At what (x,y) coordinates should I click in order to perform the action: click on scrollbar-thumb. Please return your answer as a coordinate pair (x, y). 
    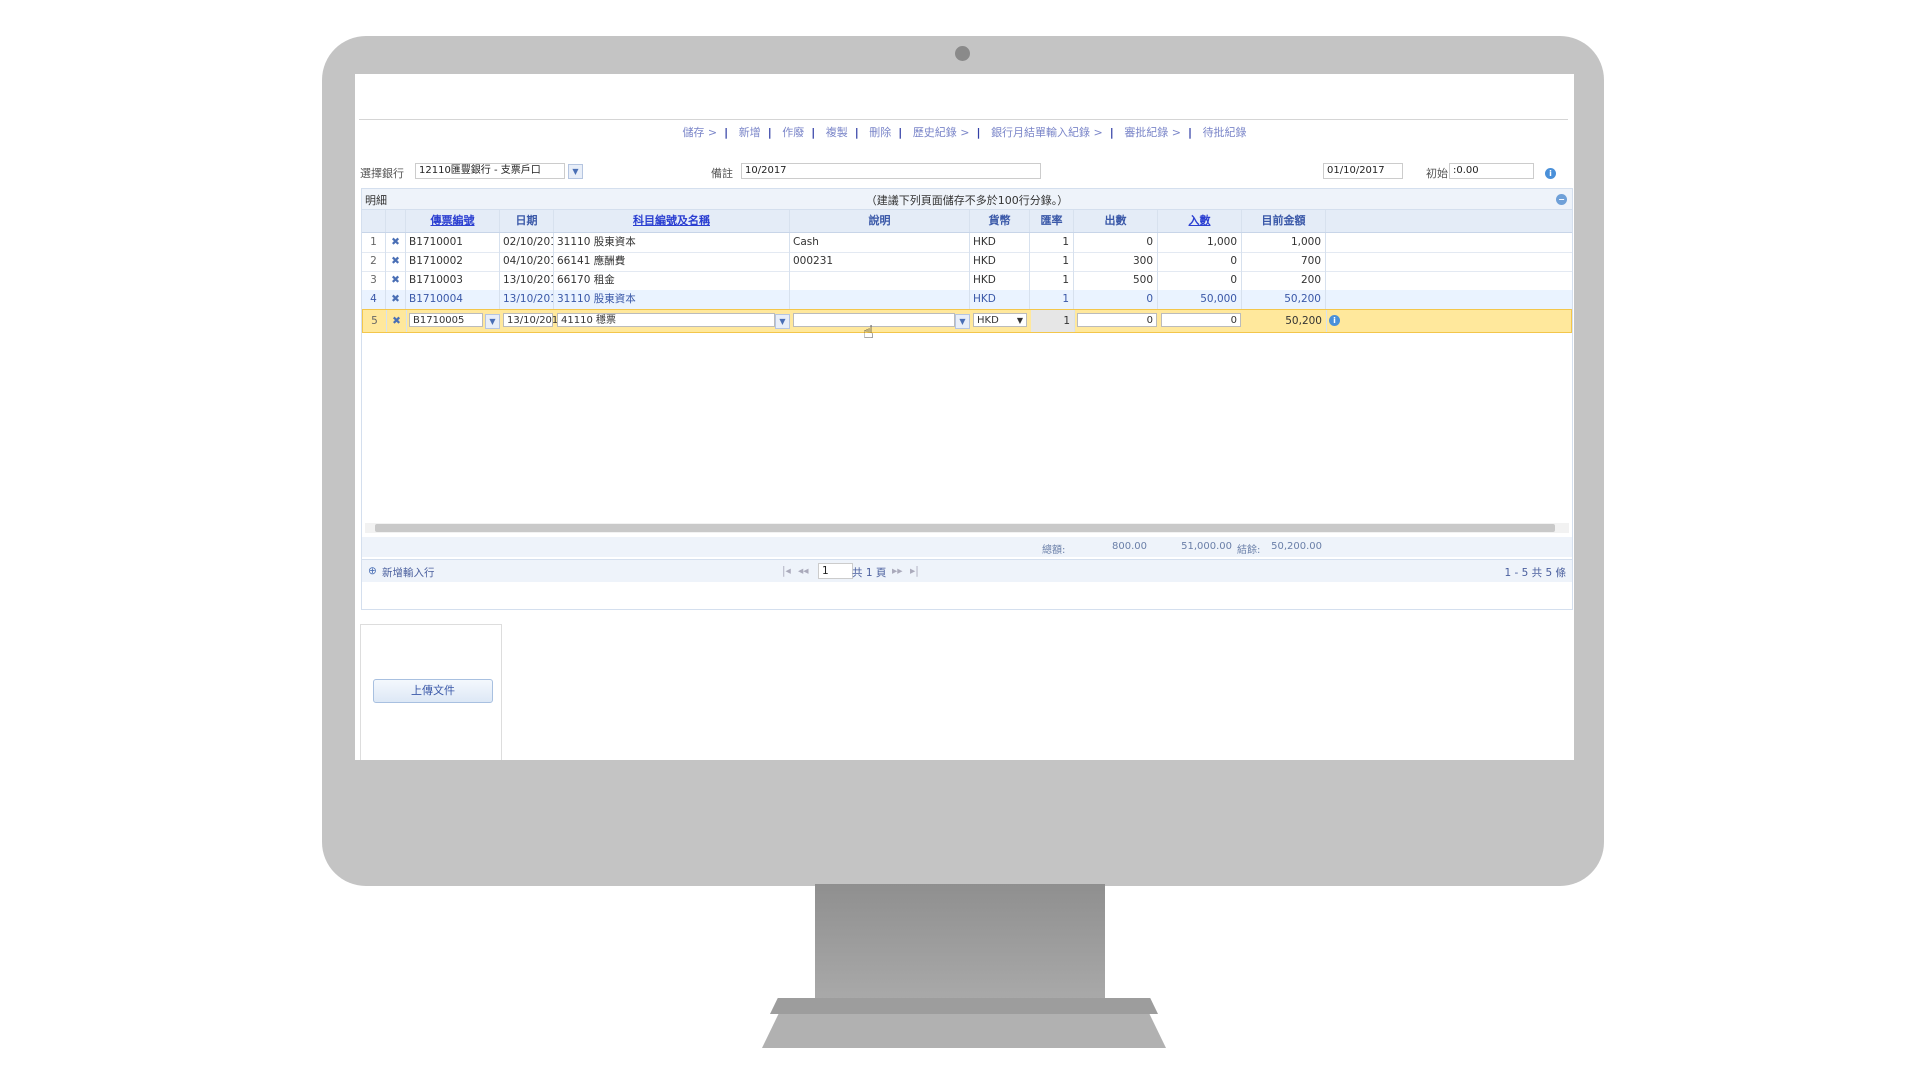
    Looking at the image, I should click on (965, 528).